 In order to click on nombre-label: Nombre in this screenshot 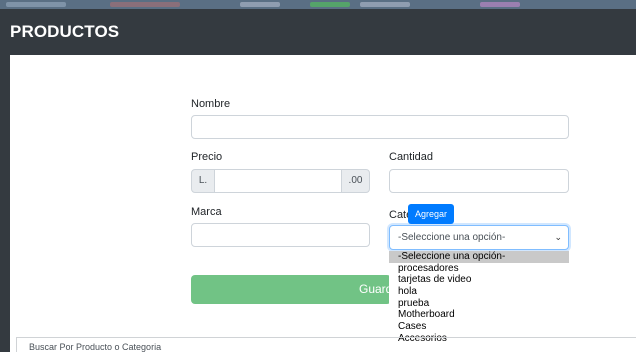, I will do `click(211, 104)`.